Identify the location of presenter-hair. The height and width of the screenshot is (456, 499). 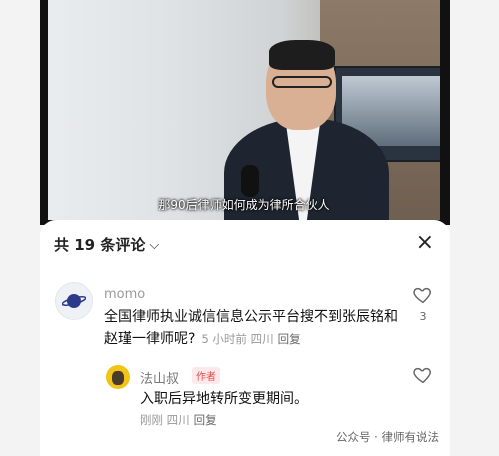
(302, 55).